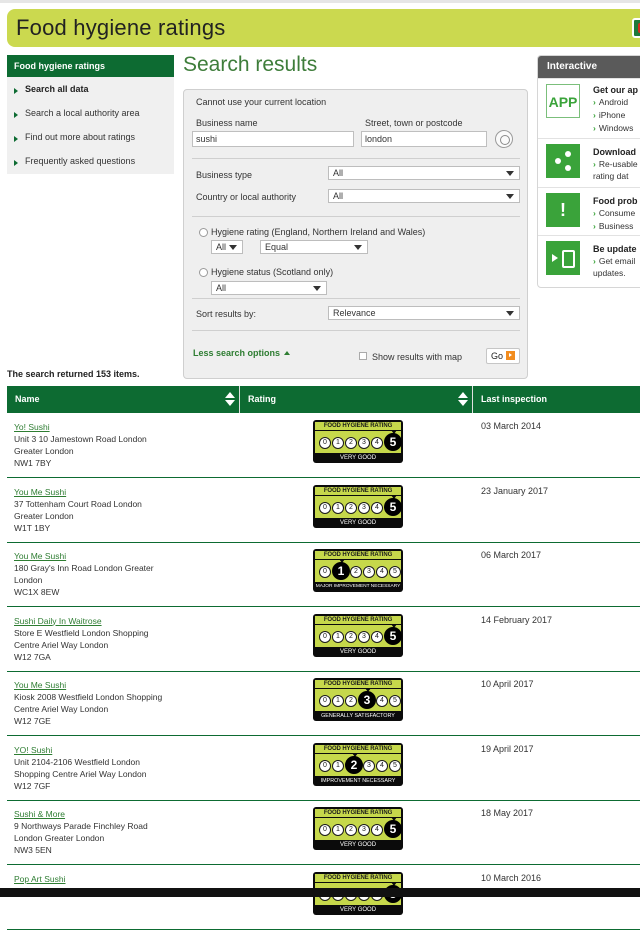  I want to click on interactive-section-title: Be update, so click(615, 249).